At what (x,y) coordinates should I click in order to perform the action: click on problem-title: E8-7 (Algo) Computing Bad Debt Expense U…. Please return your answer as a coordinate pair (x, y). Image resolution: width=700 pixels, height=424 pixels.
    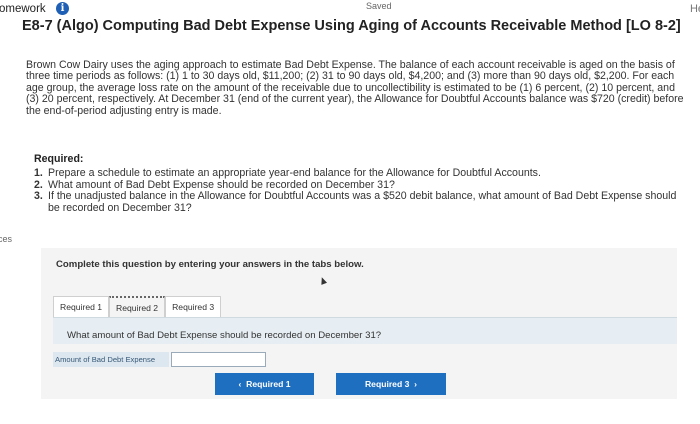
    Looking at the image, I should click on (351, 26).